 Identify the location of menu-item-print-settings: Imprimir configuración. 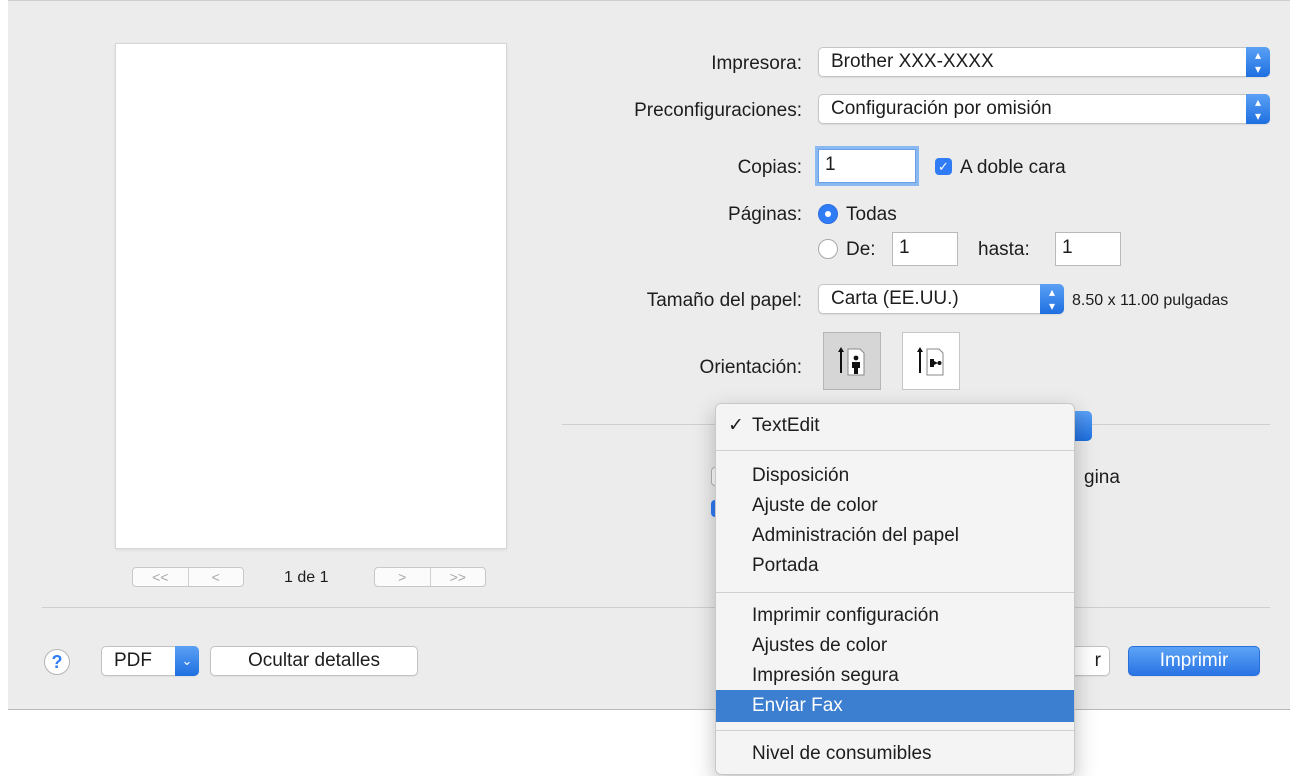
(895, 616).